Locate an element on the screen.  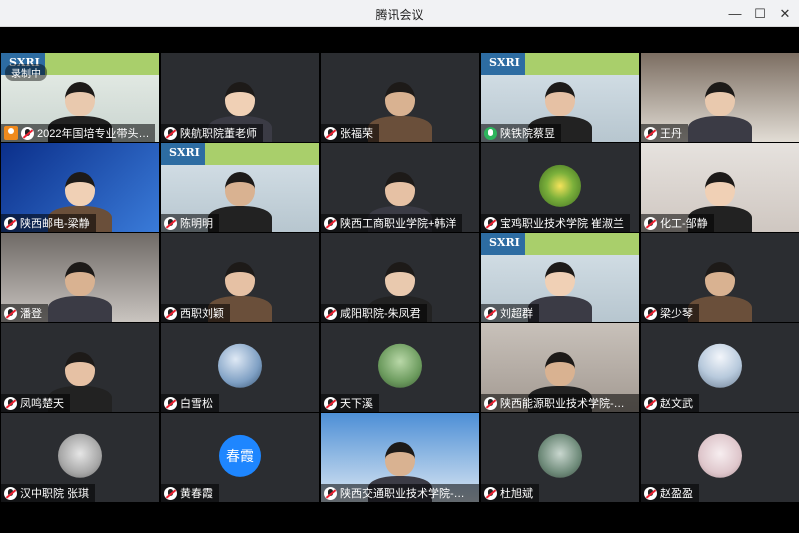
participant-tile: 赵盈盈 is located at coordinates (720, 457).